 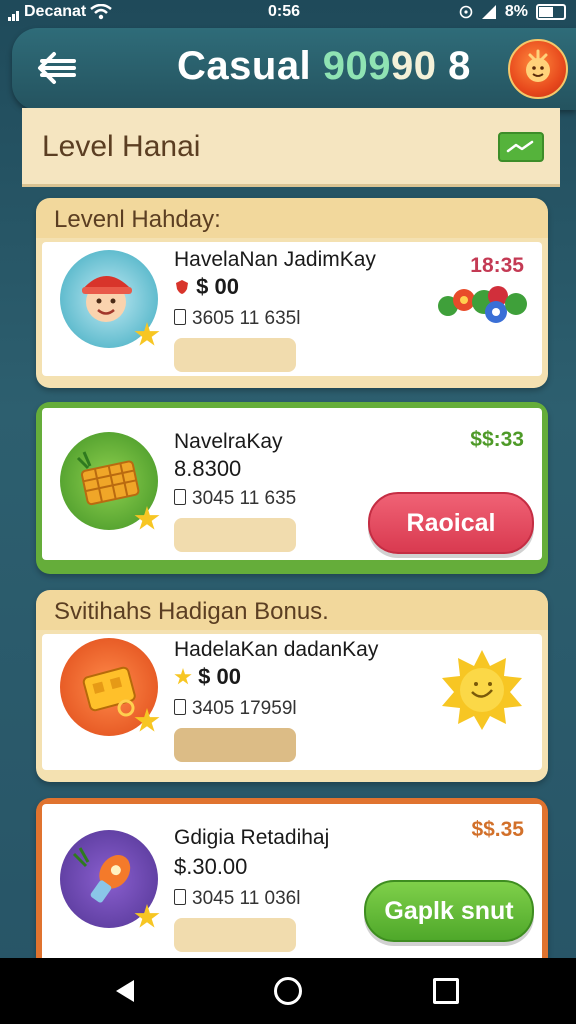 What do you see at coordinates (449, 911) in the screenshot?
I see `green-action-button: Gaplk snut` at bounding box center [449, 911].